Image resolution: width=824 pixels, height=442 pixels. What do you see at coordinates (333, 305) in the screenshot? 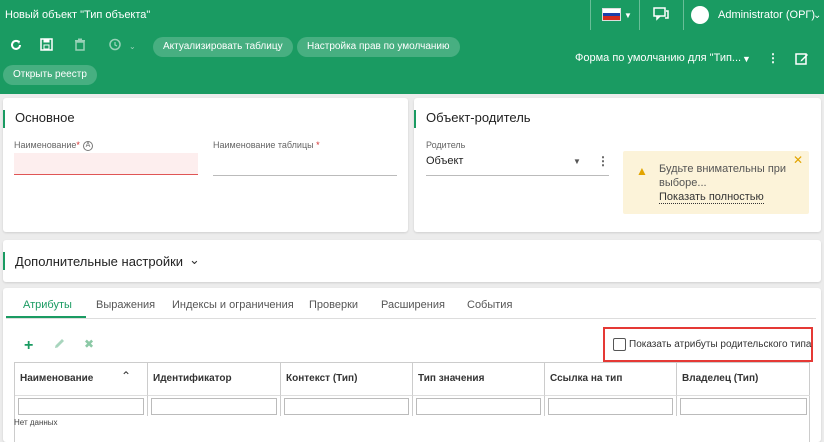
I see `tab-checks: Проверки` at bounding box center [333, 305].